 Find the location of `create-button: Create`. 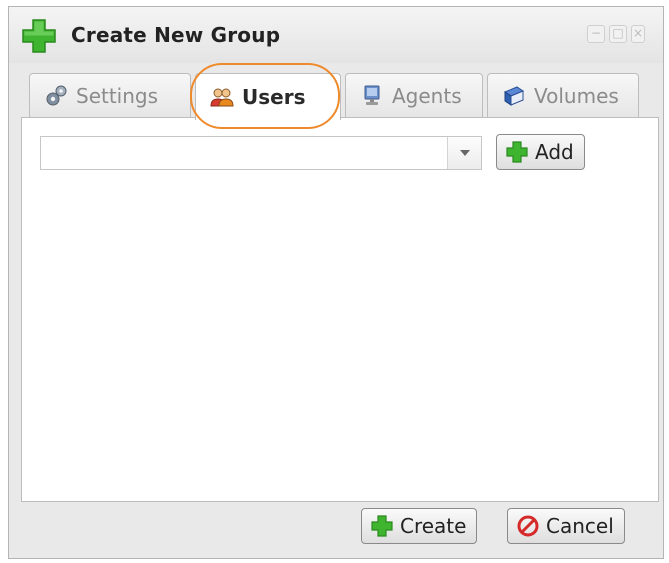

create-button: Create is located at coordinates (419, 526).